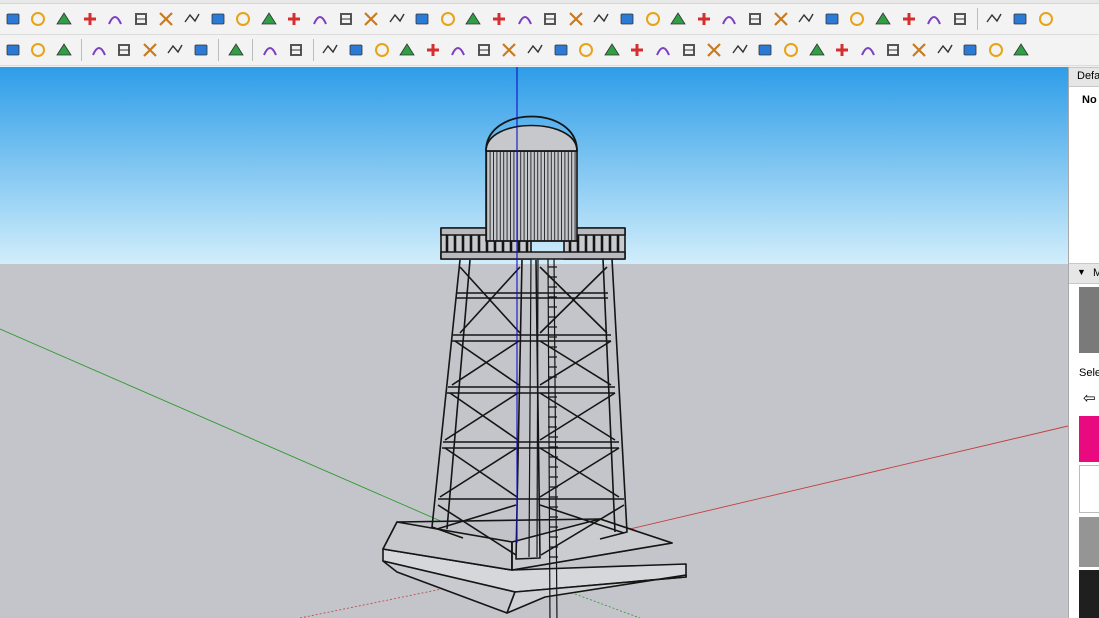  Describe the element at coordinates (960, 19) in the screenshot. I see `grid-small-icon` at that location.